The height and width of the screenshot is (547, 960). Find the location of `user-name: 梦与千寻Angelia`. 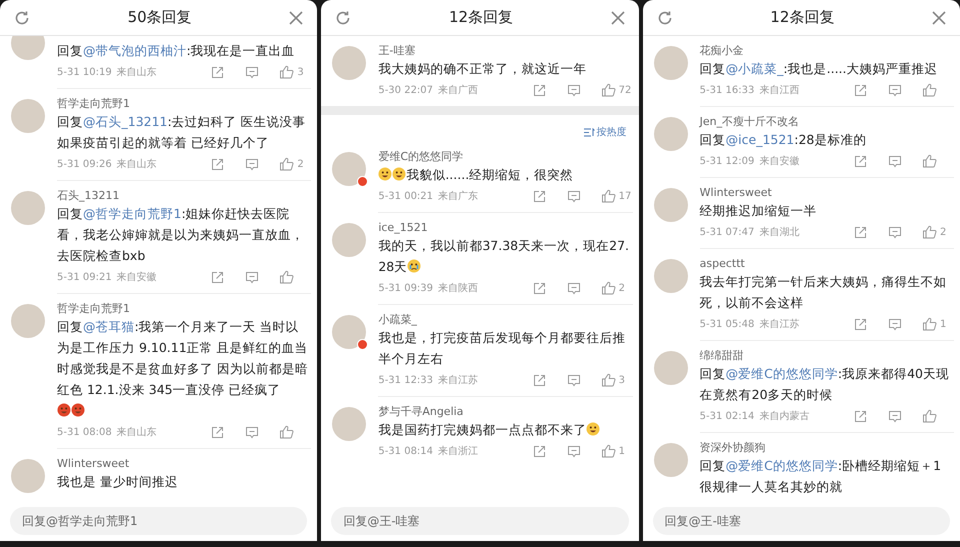

user-name: 梦与千寻Angelia is located at coordinates (505, 412).